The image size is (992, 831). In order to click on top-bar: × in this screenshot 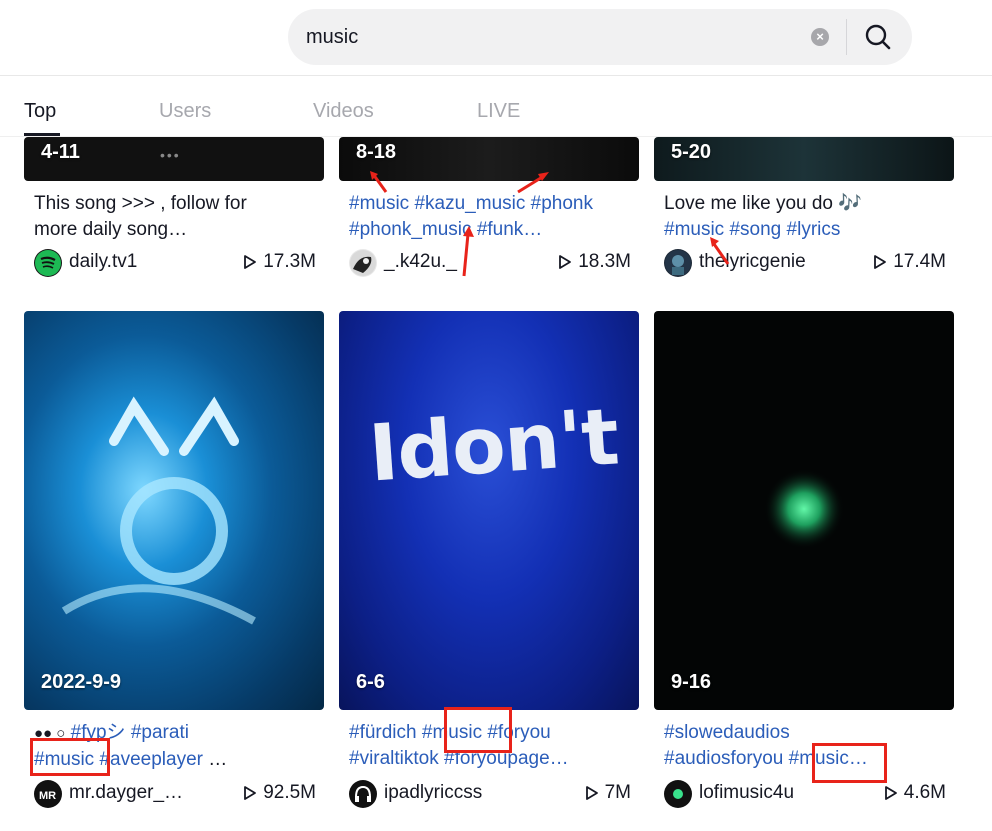, I will do `click(496, 38)`.